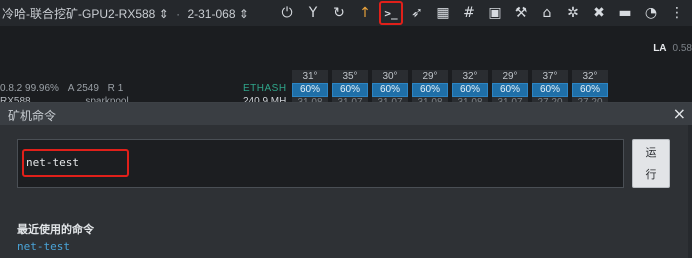 This screenshot has width=692, height=258. I want to click on rejected-label: R, so click(111, 88).